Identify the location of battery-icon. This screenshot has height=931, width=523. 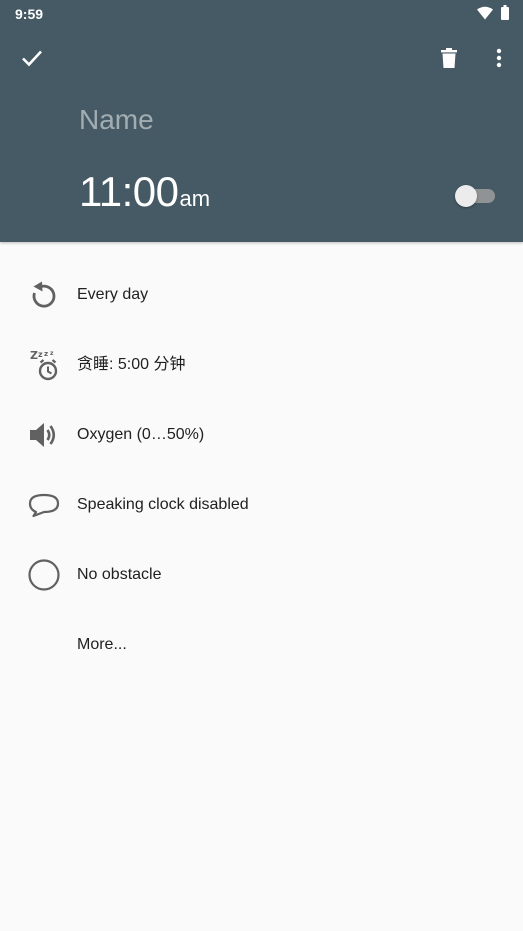
(505, 12).